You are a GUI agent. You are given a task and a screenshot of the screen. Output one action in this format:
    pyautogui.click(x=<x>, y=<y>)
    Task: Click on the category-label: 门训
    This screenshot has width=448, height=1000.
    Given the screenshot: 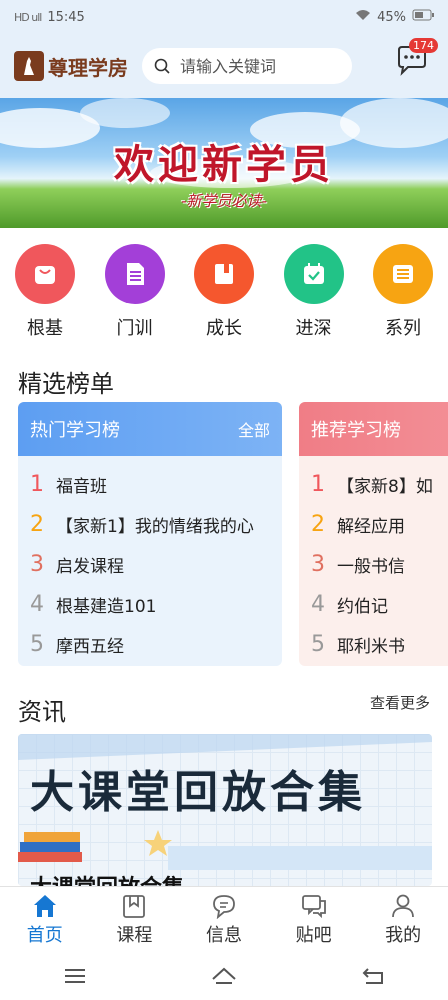 What is the action you would take?
    pyautogui.click(x=134, y=328)
    